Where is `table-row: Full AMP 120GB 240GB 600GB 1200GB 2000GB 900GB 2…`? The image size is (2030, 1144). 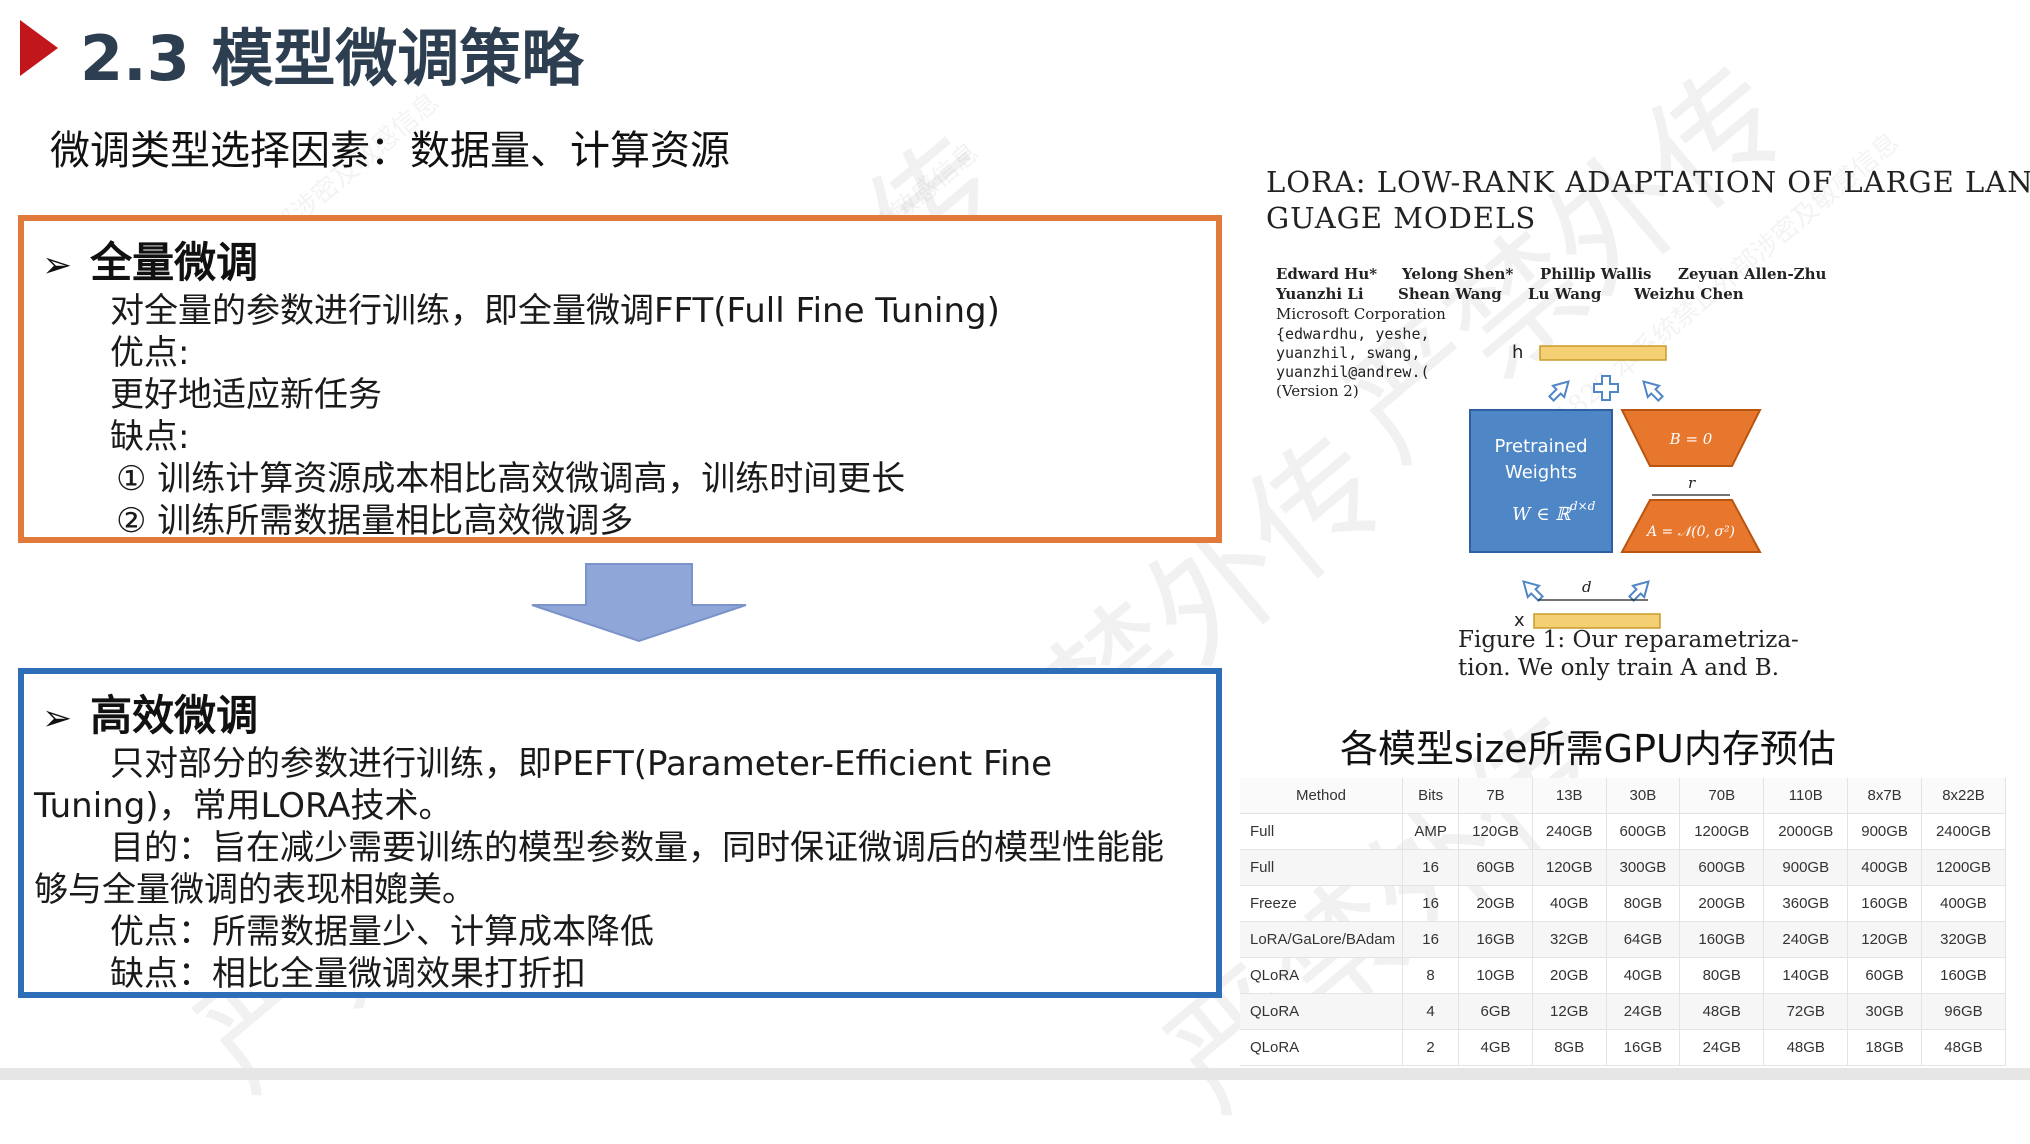 table-row: Full AMP 120GB 240GB 600GB 1200GB 2000GB 900GB 2… is located at coordinates (1623, 831).